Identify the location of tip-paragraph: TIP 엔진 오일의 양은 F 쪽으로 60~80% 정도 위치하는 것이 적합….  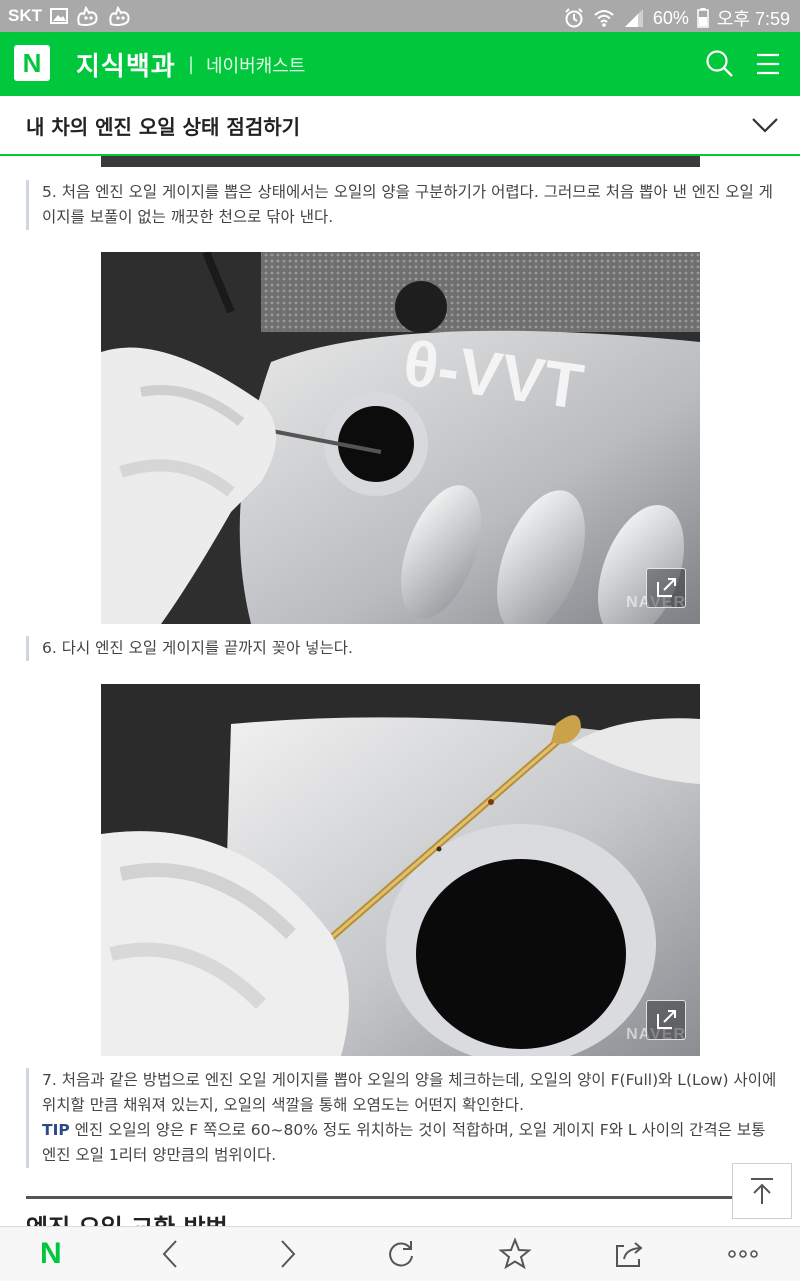
(410, 1143).